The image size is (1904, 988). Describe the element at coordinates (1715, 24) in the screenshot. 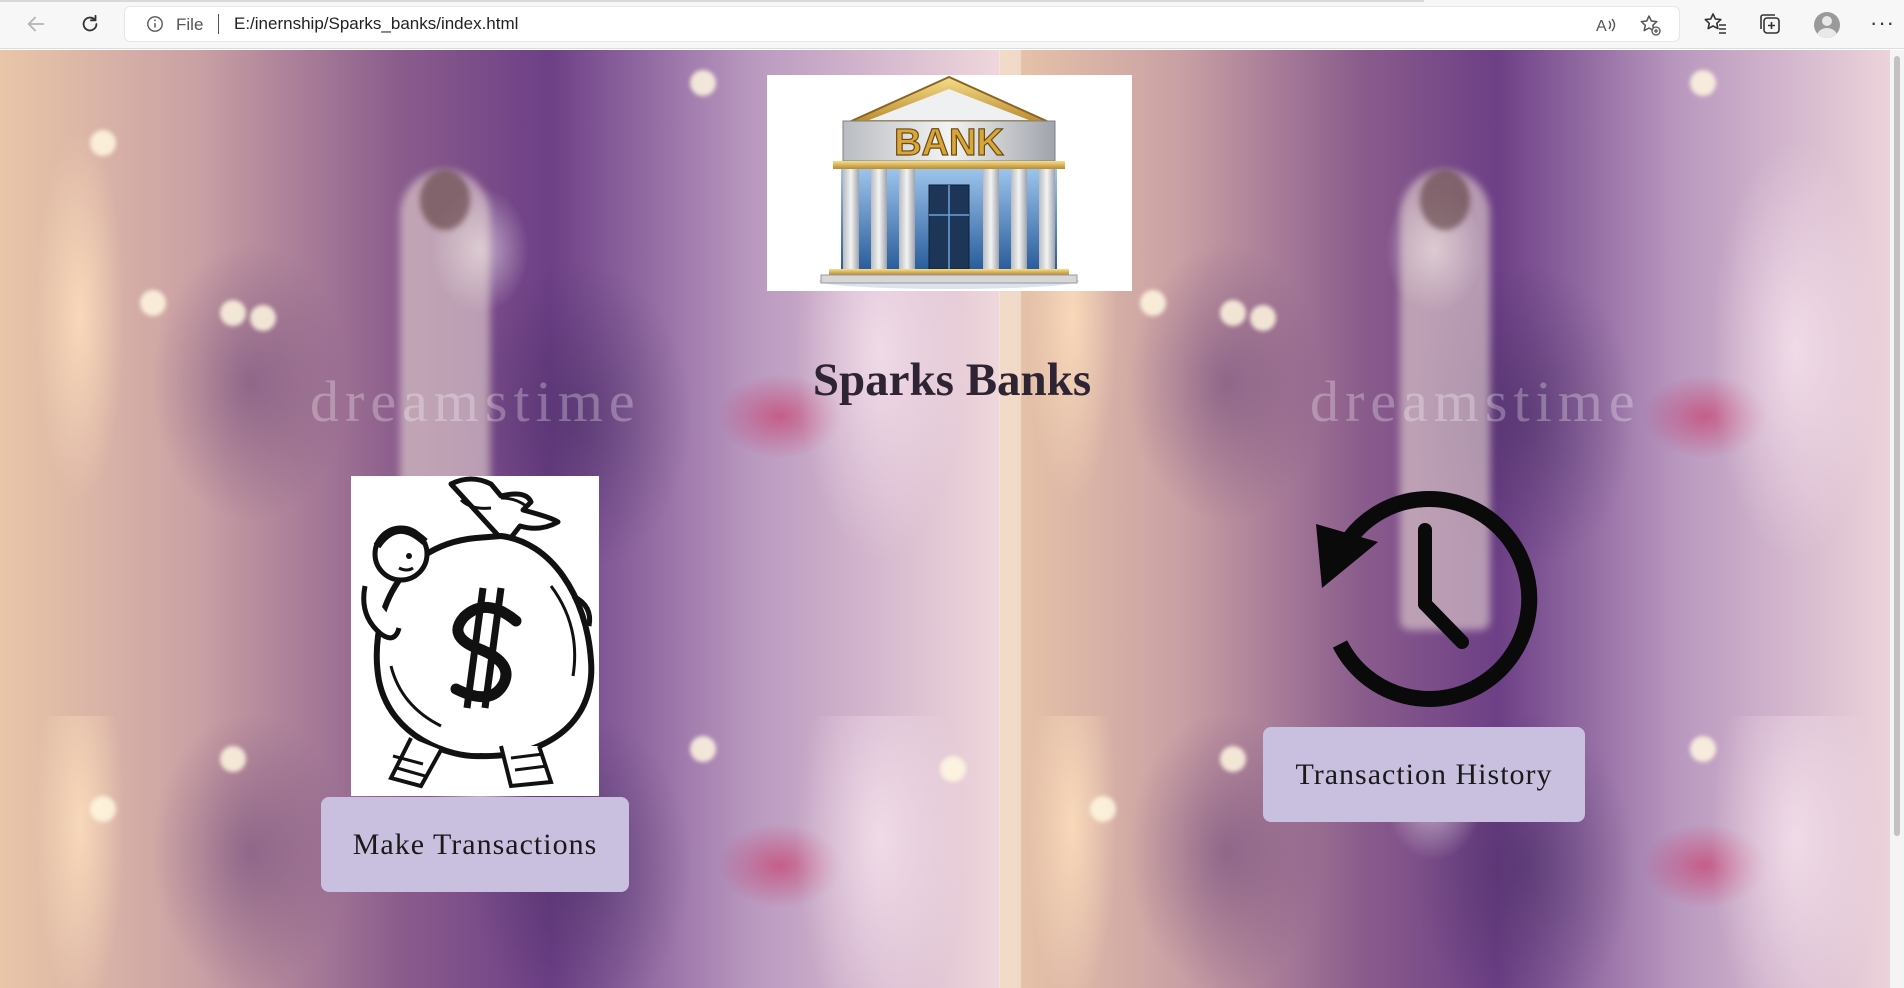

I see `favorites-icon` at that location.